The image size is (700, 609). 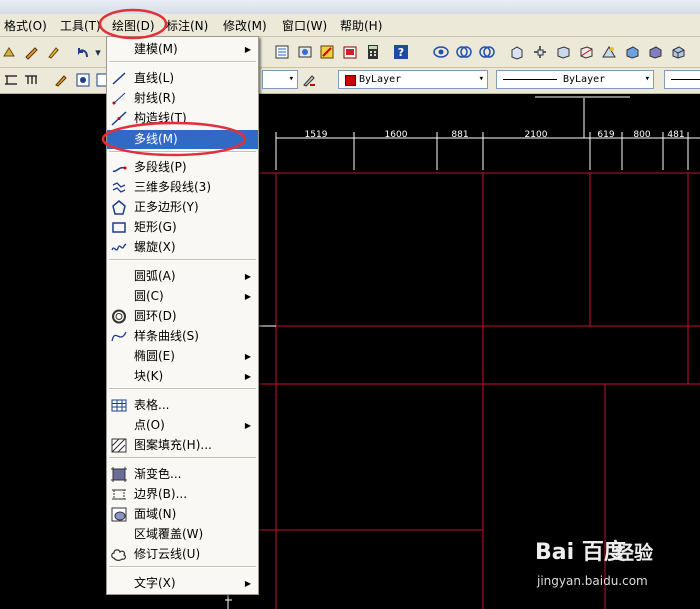 I want to click on render-icon, so click(x=609, y=52).